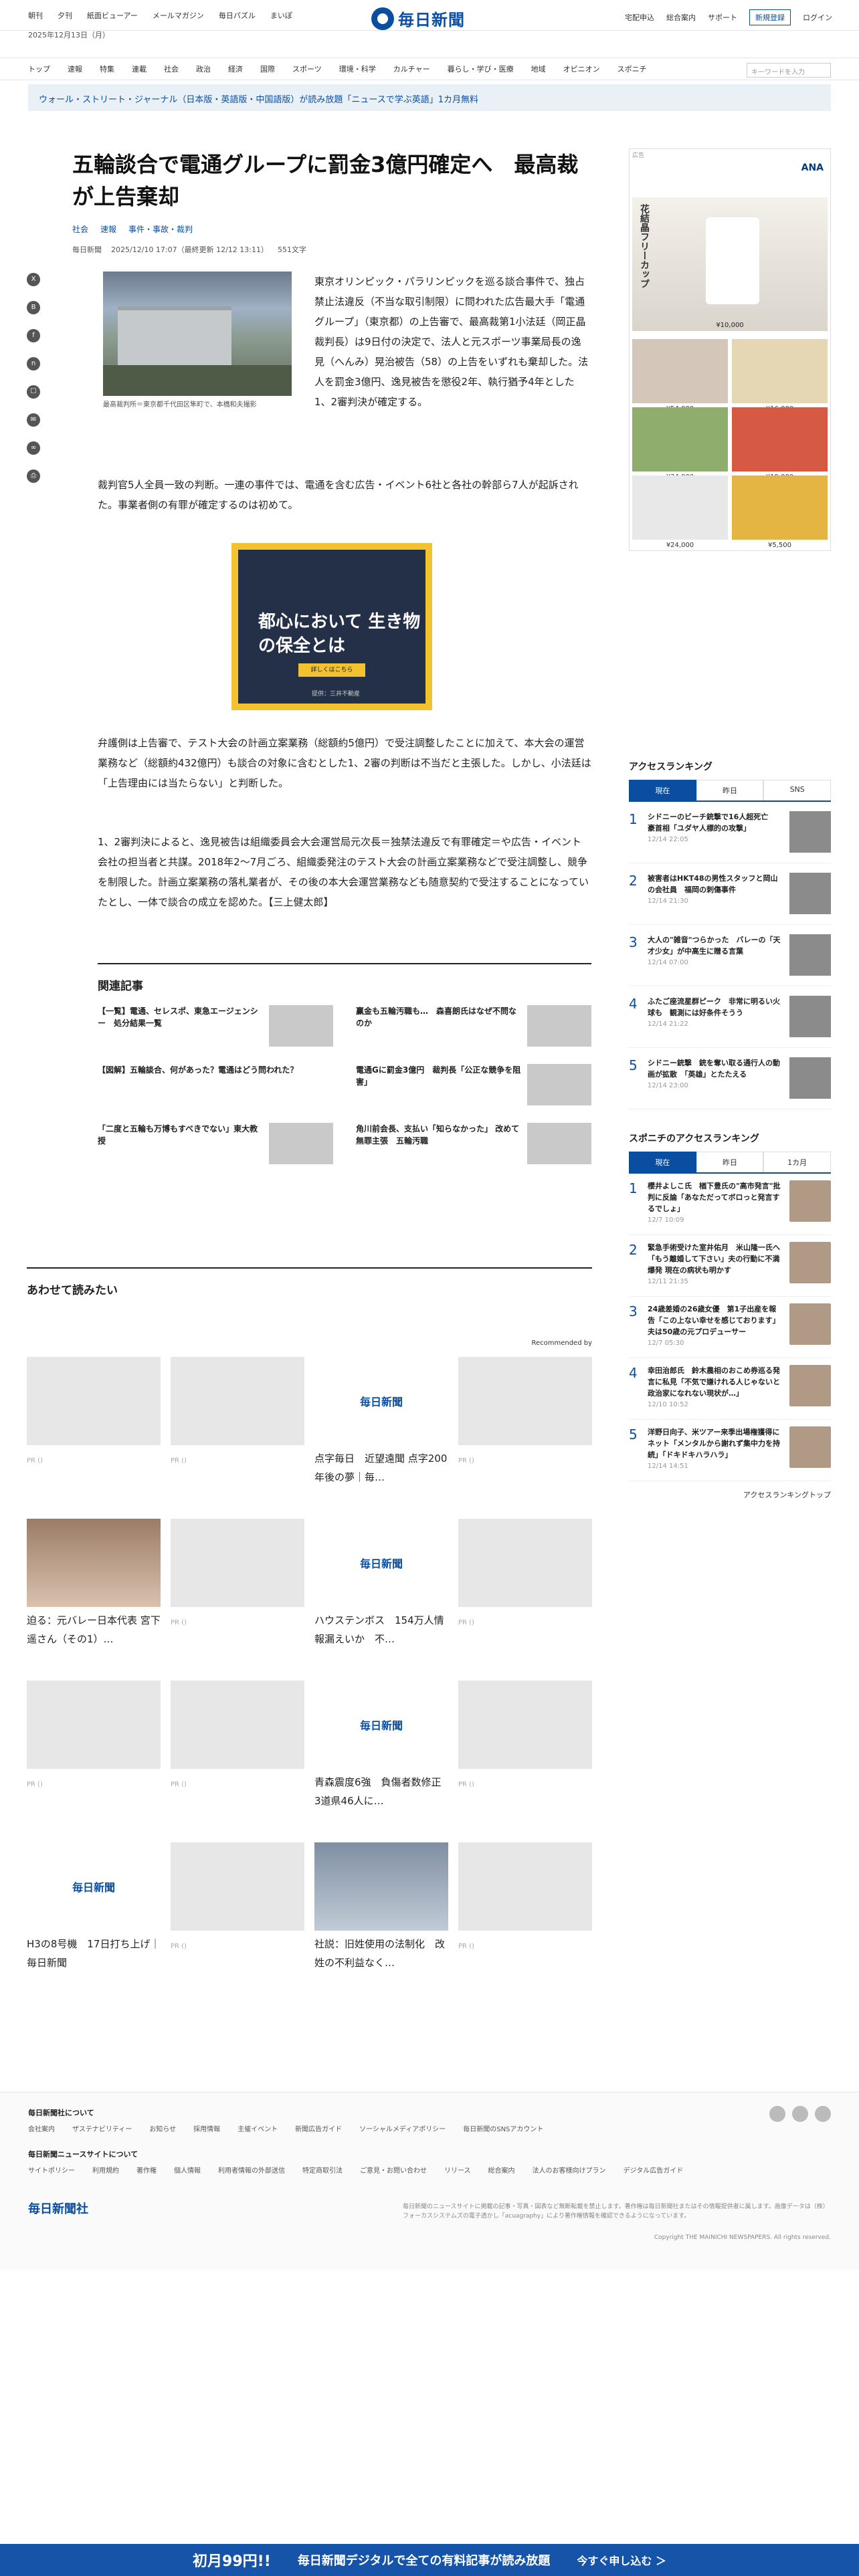 The width and height of the screenshot is (859, 2576). What do you see at coordinates (162, 2128) in the screenshot?
I see `footer-link: お知らせ` at bounding box center [162, 2128].